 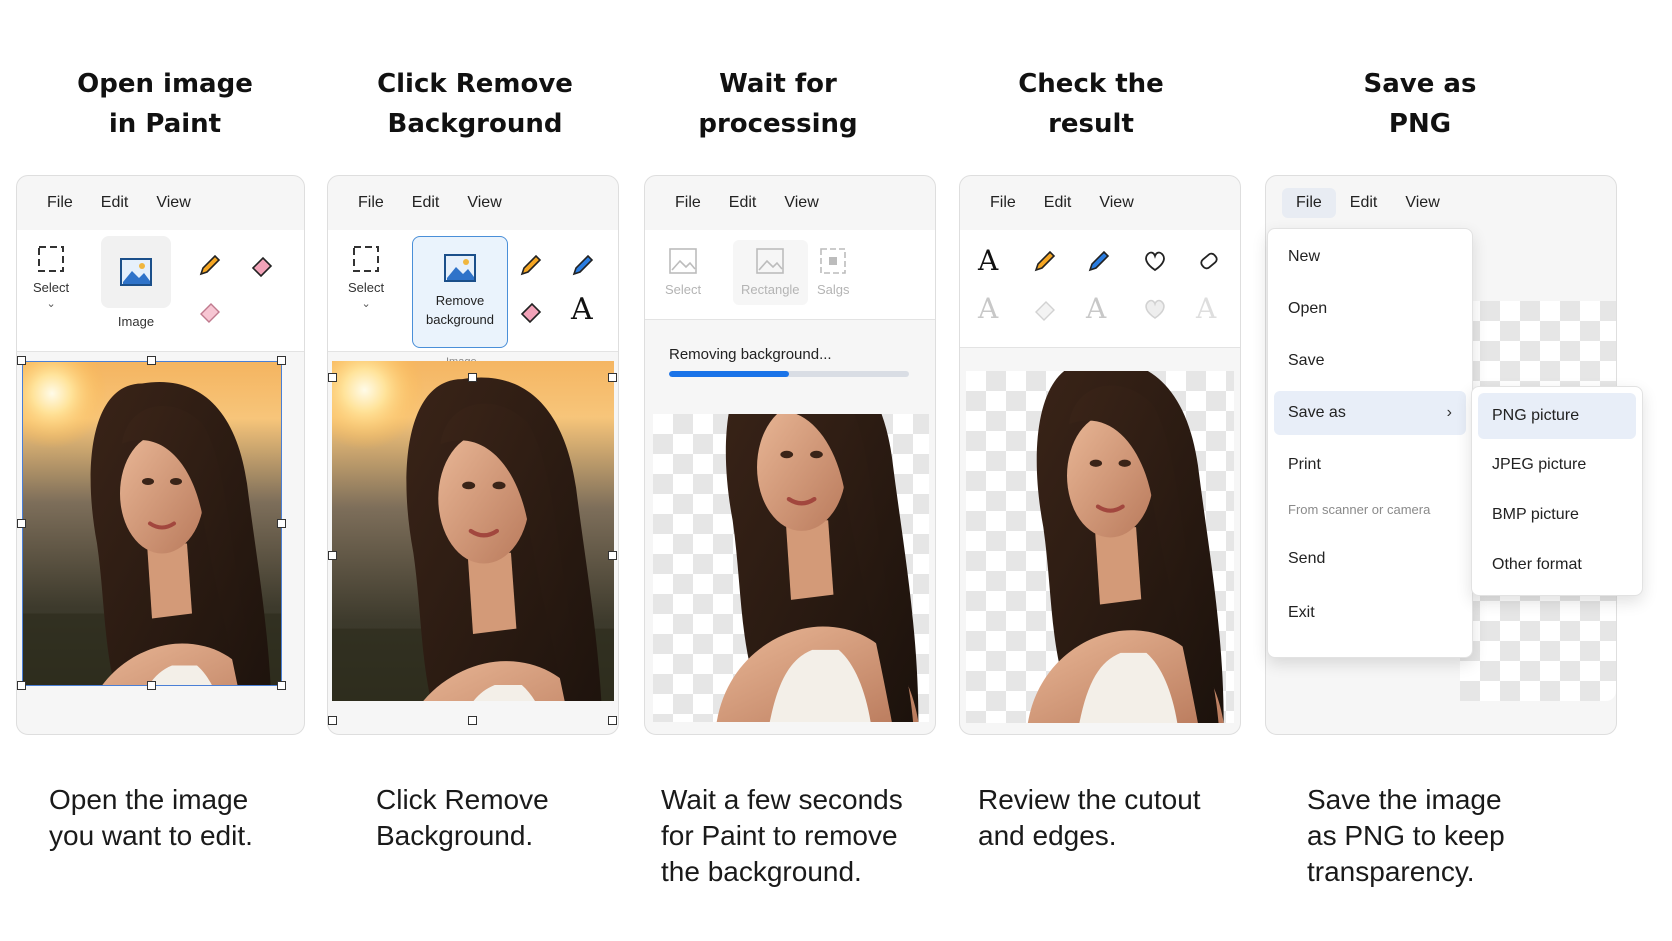 I want to click on toolbar: Select ⌄ Image, so click(x=160, y=291).